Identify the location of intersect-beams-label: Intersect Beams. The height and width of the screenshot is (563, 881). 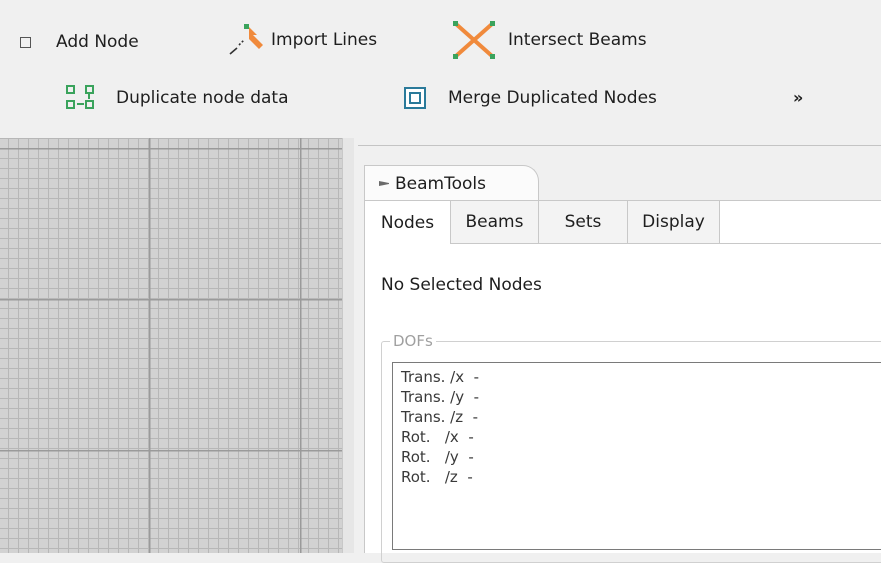
(577, 40).